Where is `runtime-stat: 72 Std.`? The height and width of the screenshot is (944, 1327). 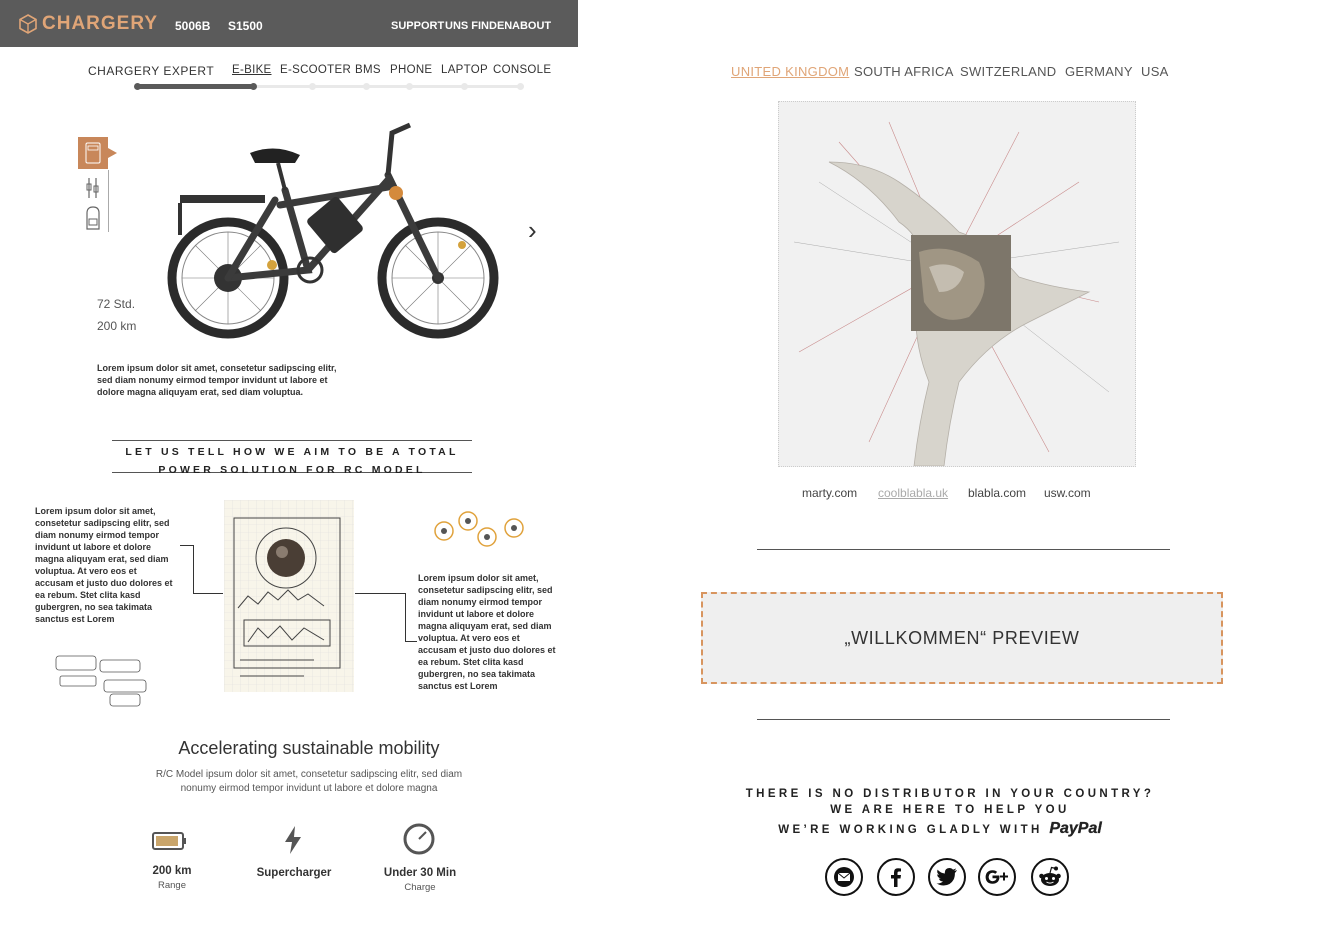
runtime-stat: 72 Std. is located at coordinates (116, 304).